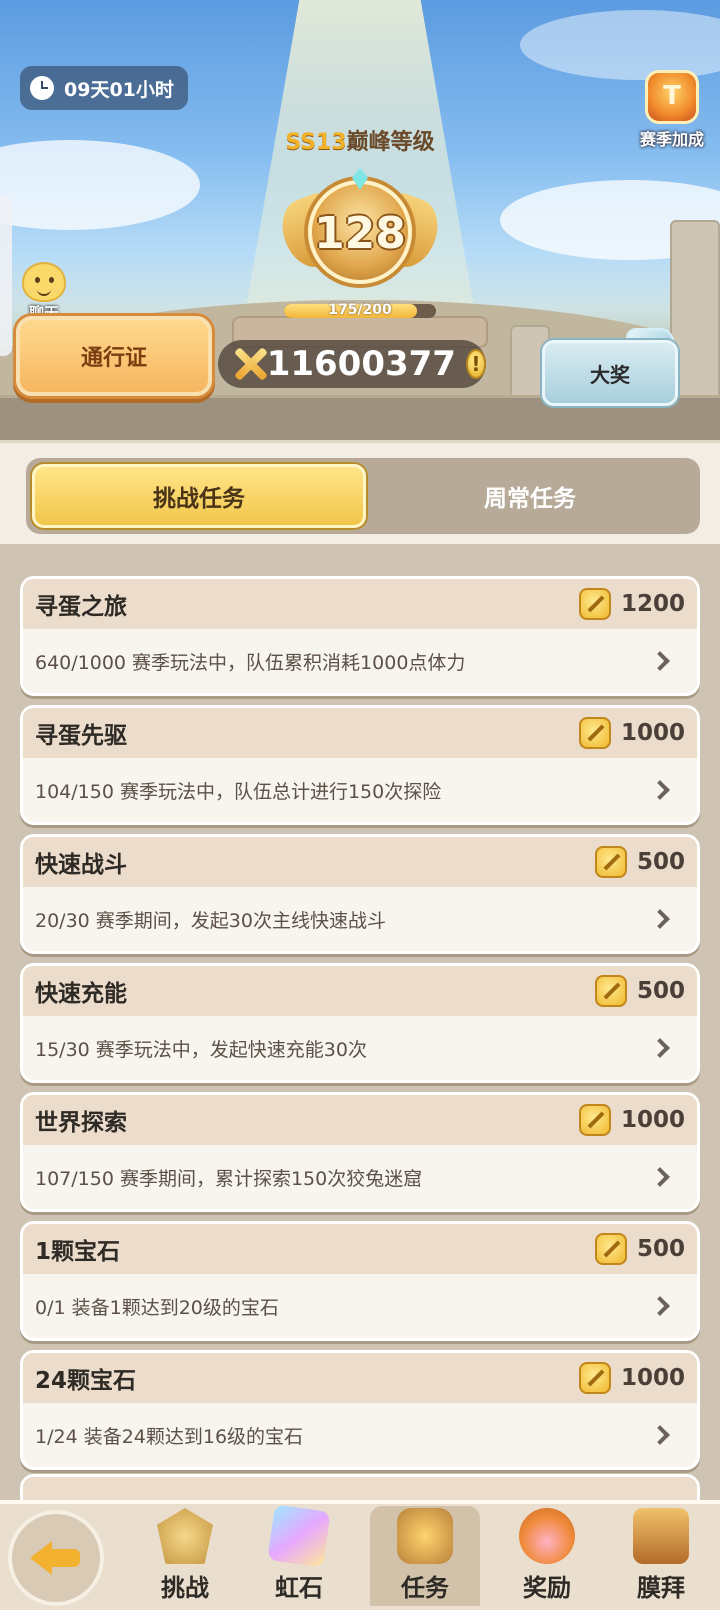 The image size is (720, 1610). What do you see at coordinates (157, 1307) in the screenshot?
I see `task-description: 0/1 装备1颗达到20级的宝石` at bounding box center [157, 1307].